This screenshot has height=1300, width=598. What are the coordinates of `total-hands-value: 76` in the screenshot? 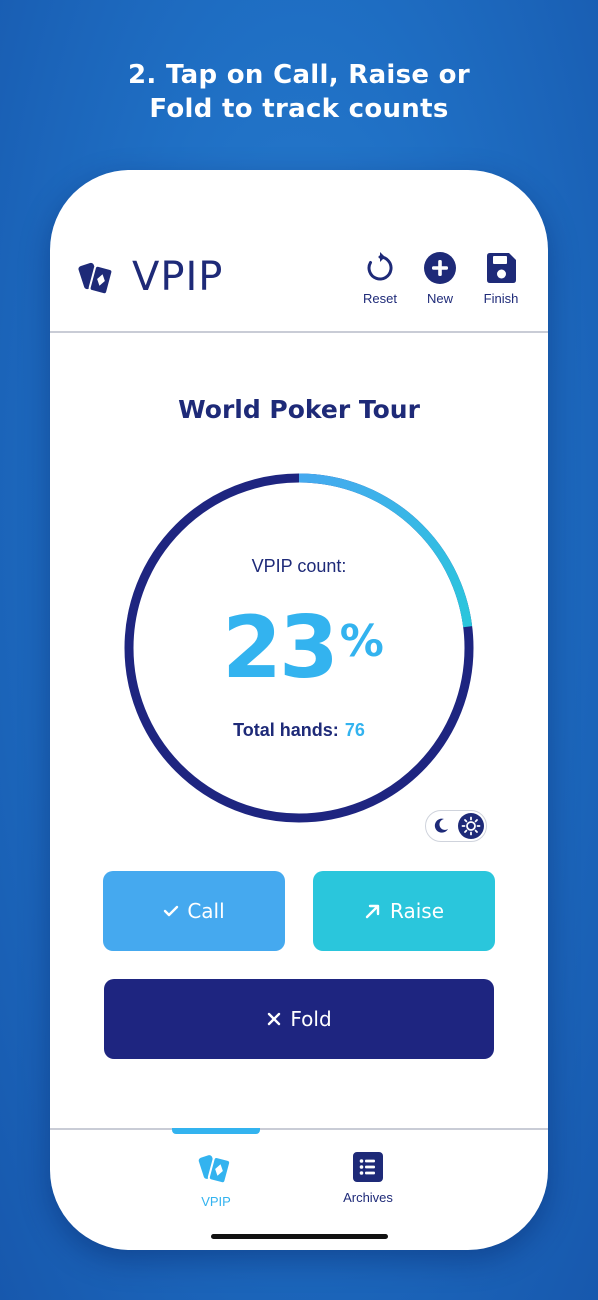 It's located at (354, 730).